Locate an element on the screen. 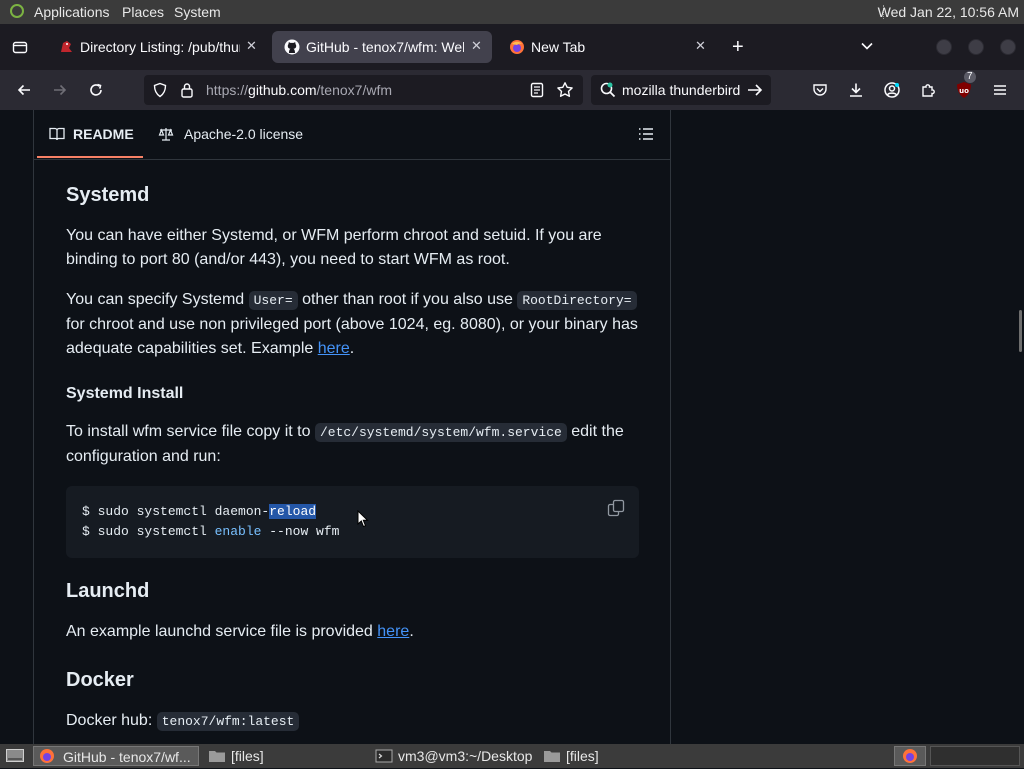 The width and height of the screenshot is (1024, 769). red-dragon-icon is located at coordinates (66, 47).